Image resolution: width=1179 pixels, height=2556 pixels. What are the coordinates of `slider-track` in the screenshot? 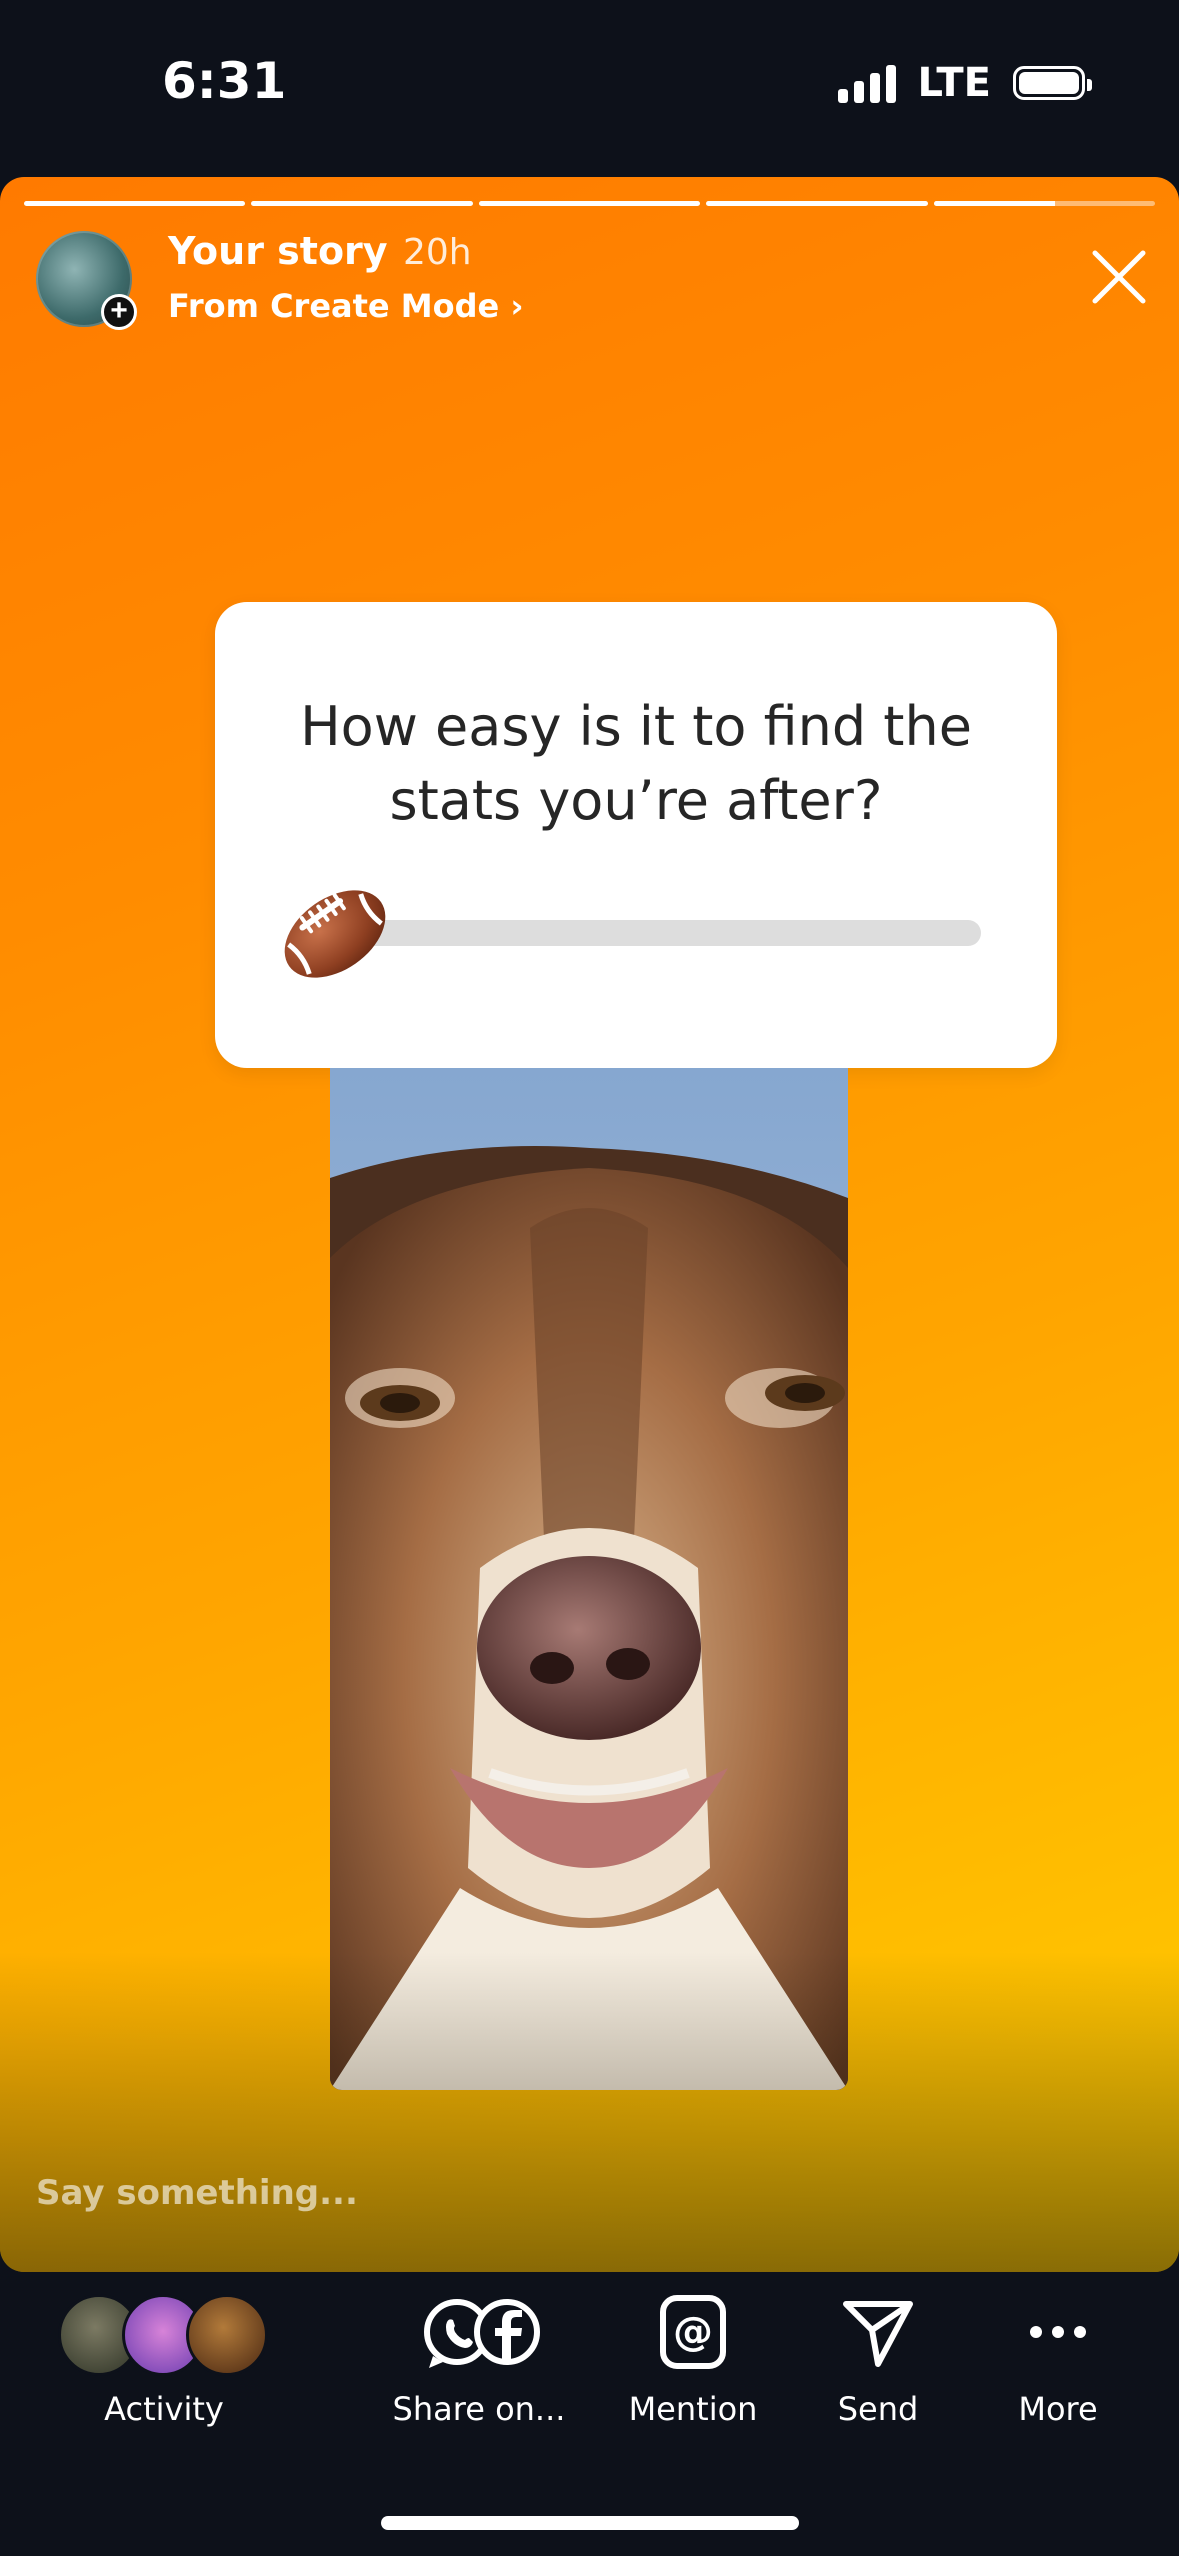 It's located at (668, 933).